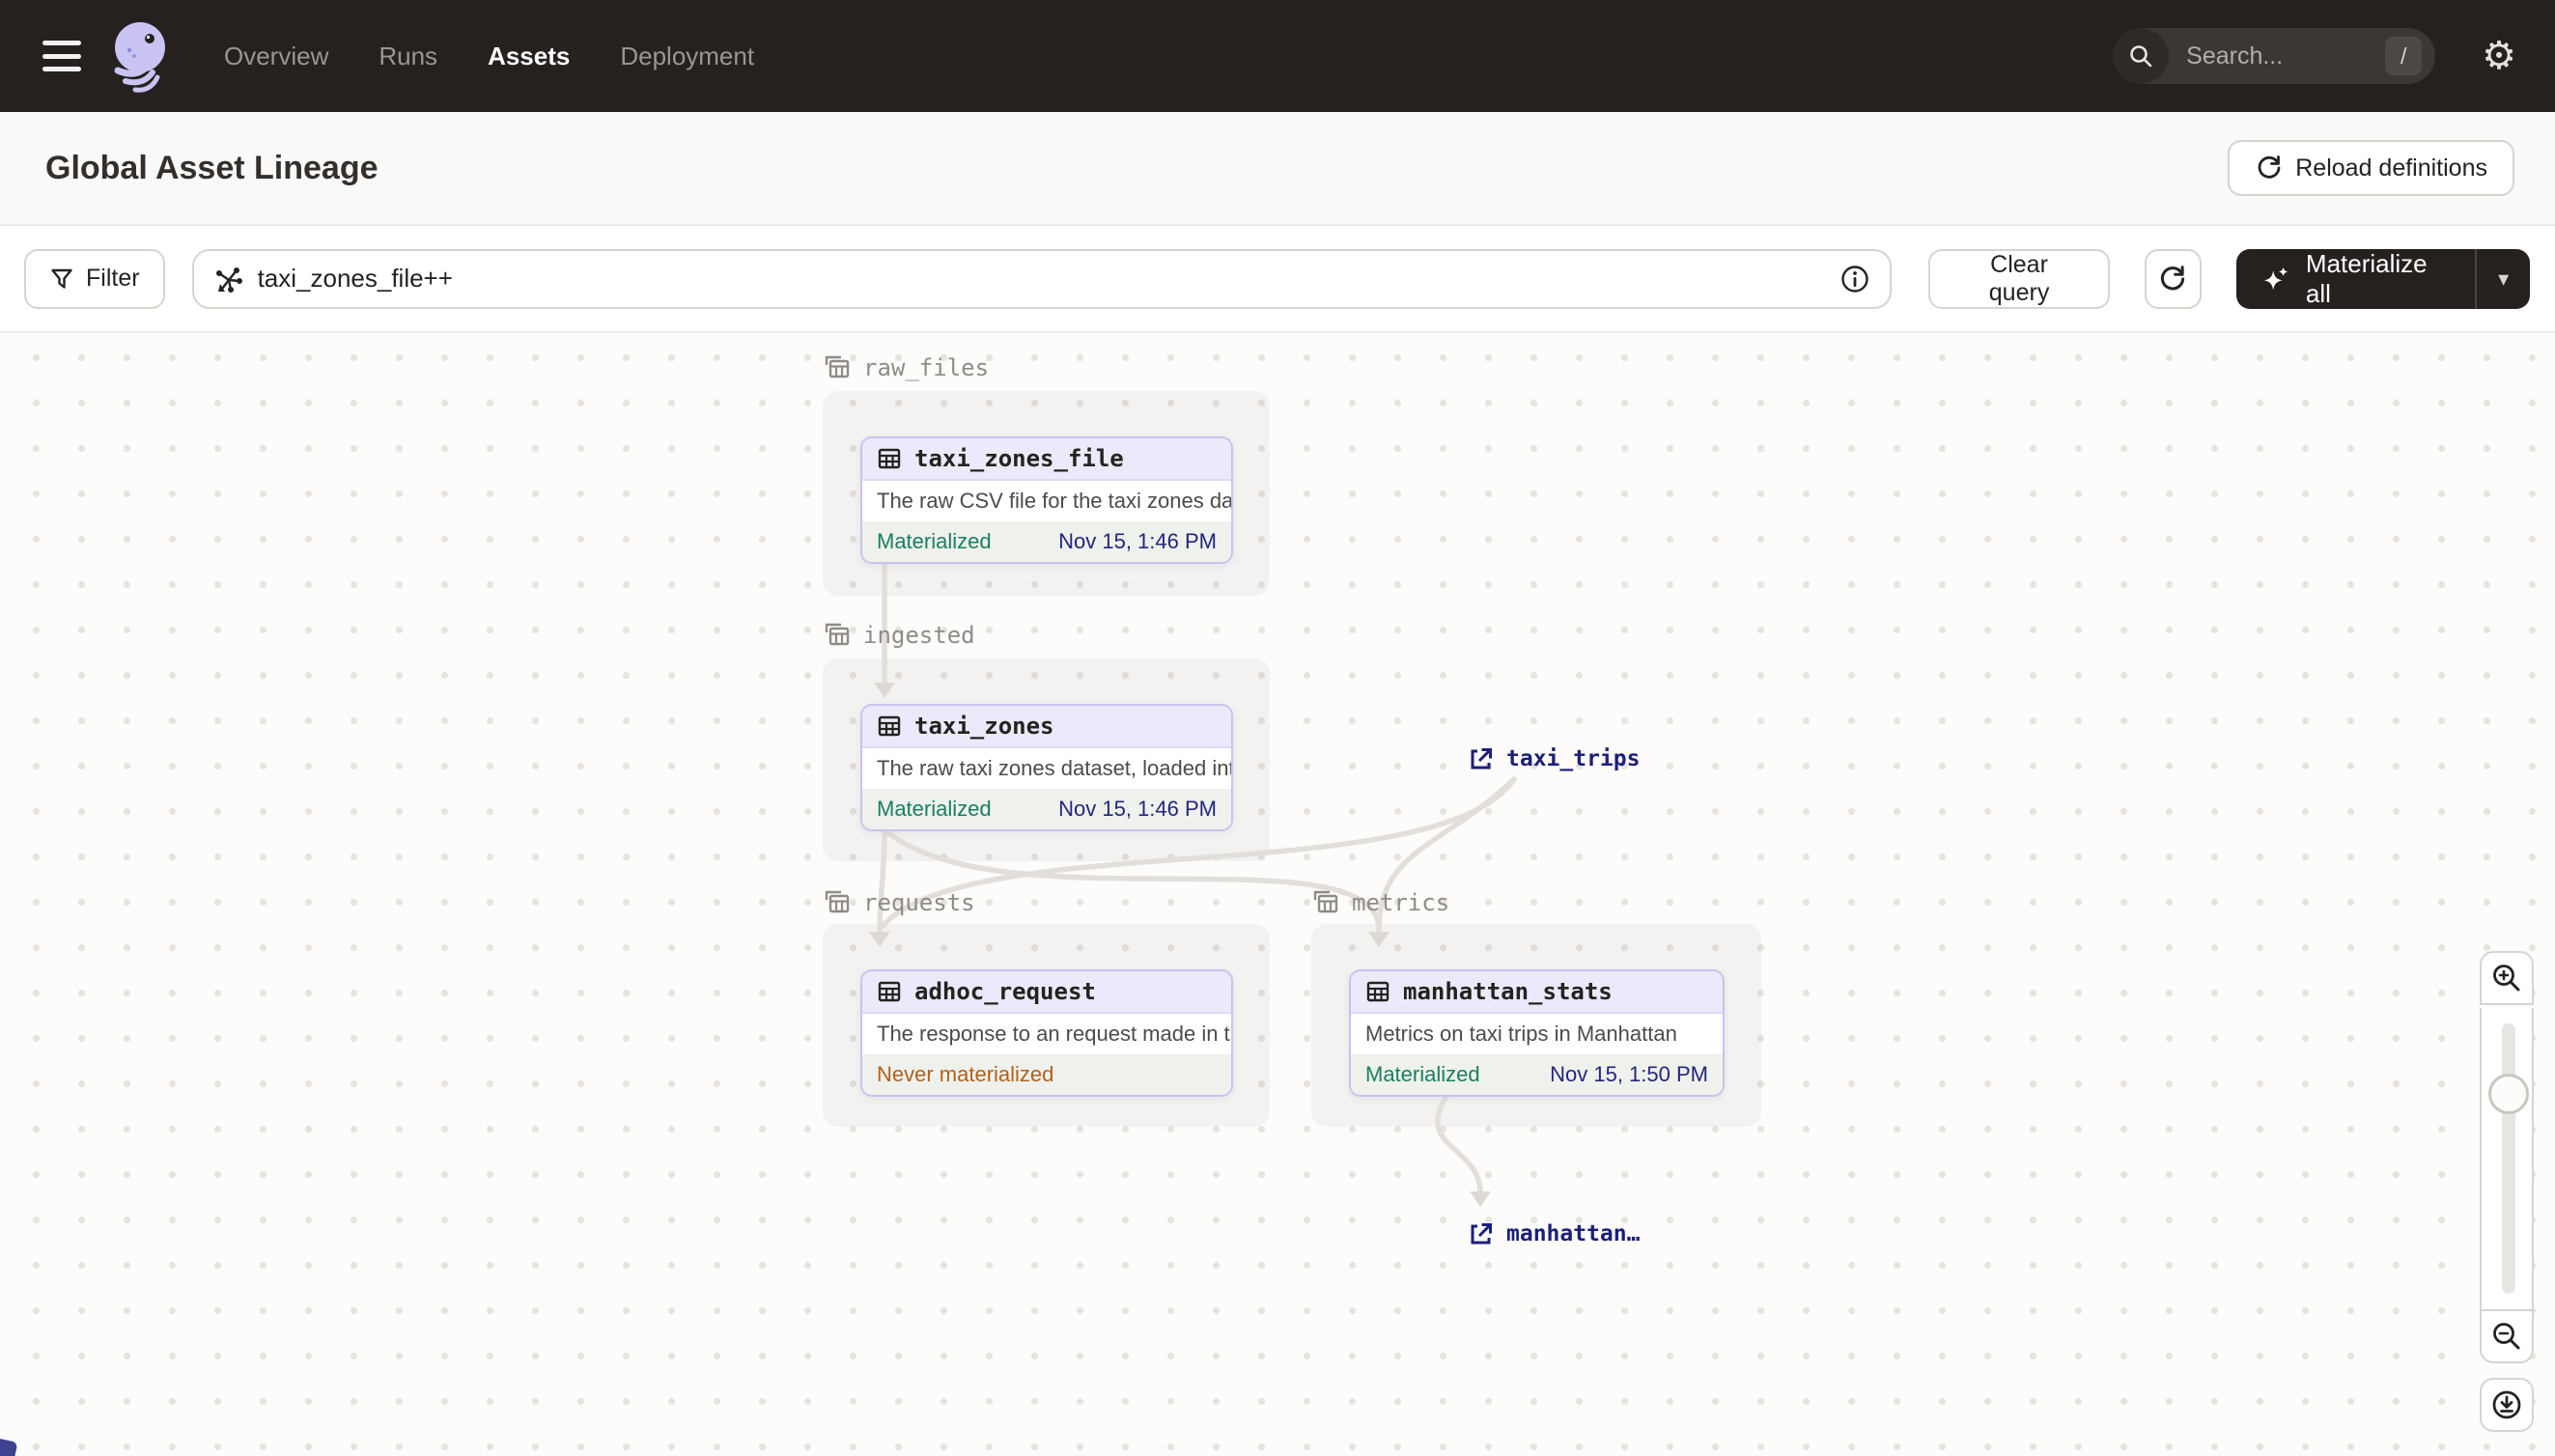 The width and height of the screenshot is (2555, 1456). I want to click on group-name: ingested, so click(919, 636).